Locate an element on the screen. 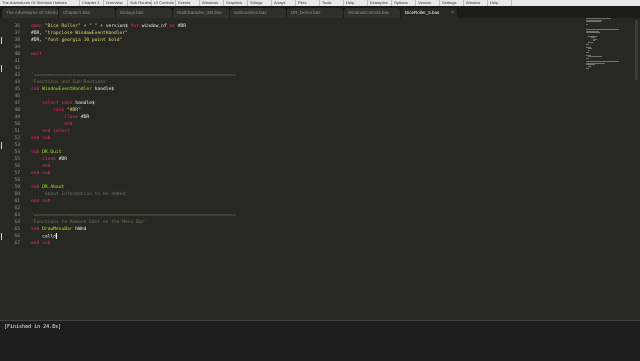 This screenshot has width=640, height=361. code-line: 40 wait is located at coordinates (290, 54).